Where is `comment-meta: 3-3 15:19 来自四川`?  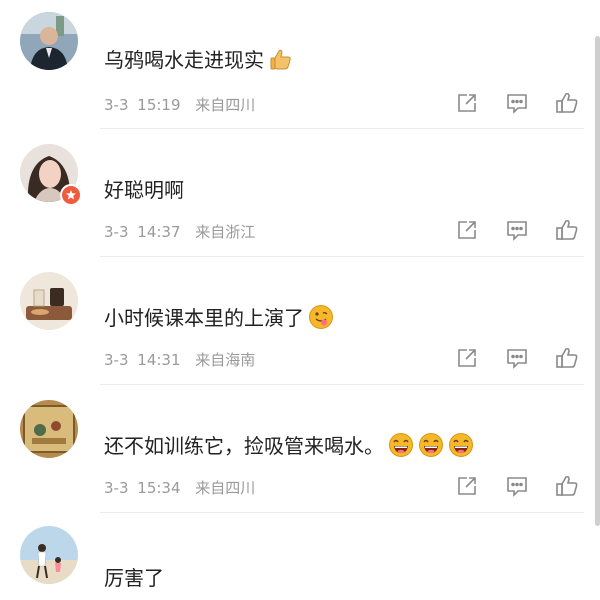
comment-meta: 3-3 15:19 来自四川 is located at coordinates (179, 104).